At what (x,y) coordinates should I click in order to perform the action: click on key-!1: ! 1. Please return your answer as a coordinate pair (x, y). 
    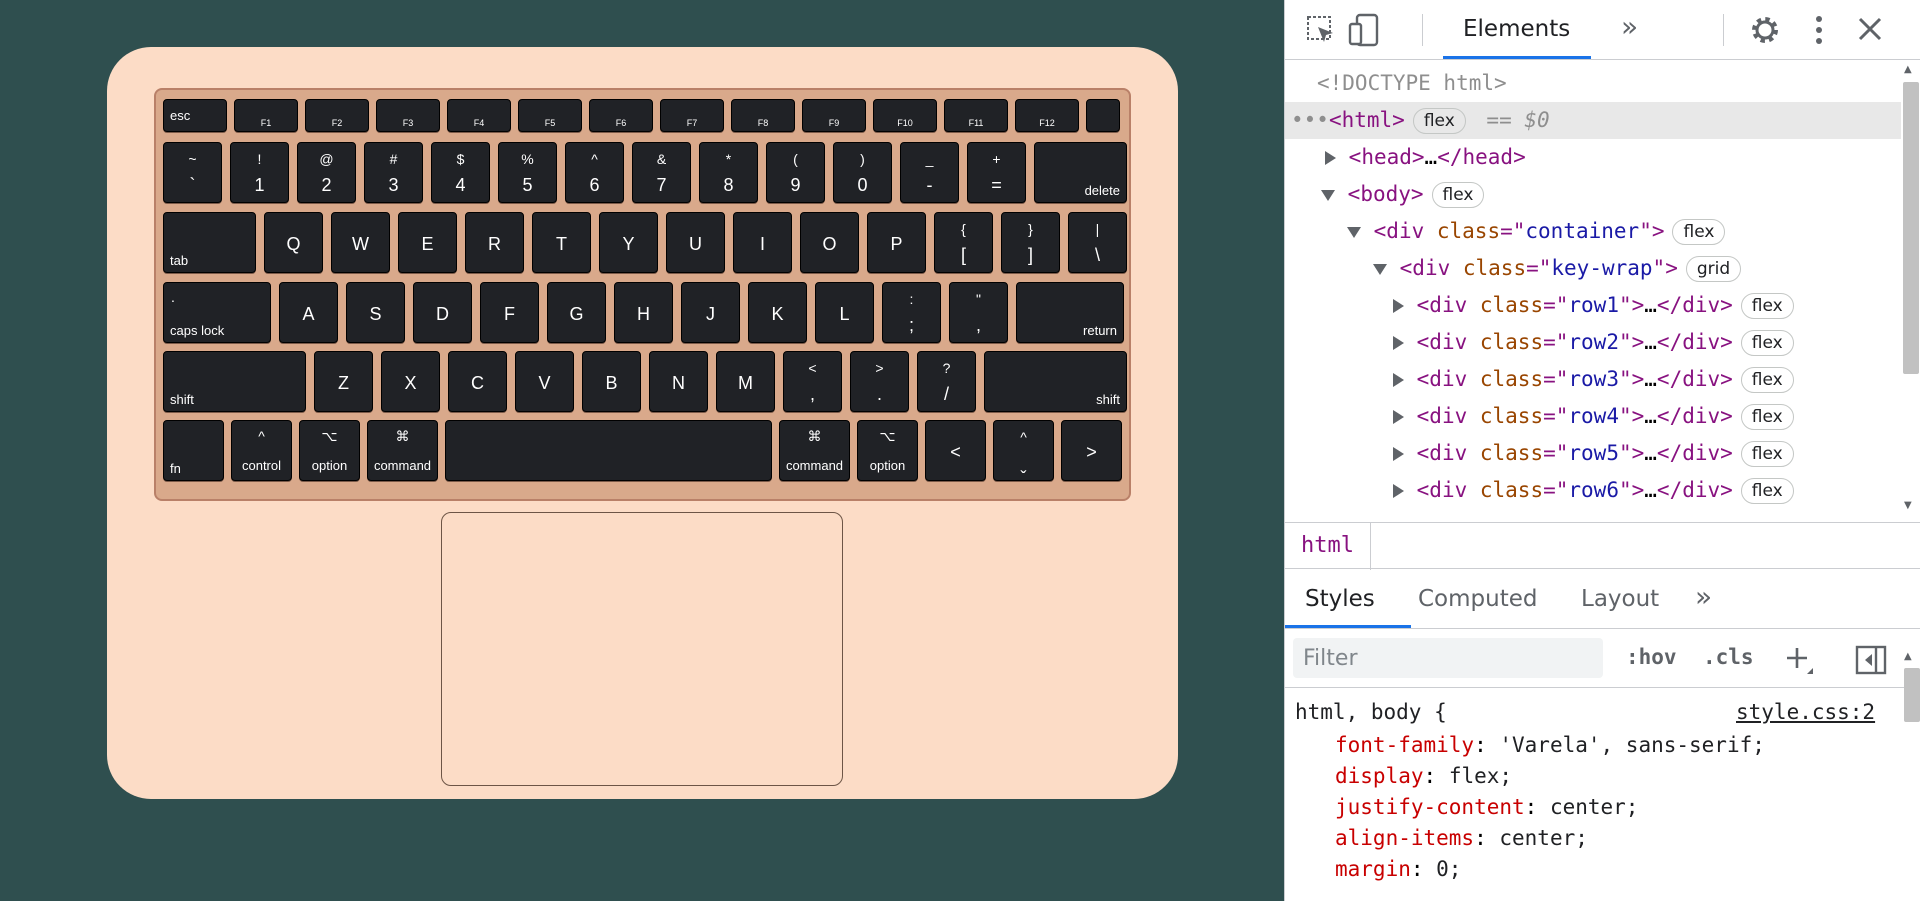
    Looking at the image, I should click on (259, 172).